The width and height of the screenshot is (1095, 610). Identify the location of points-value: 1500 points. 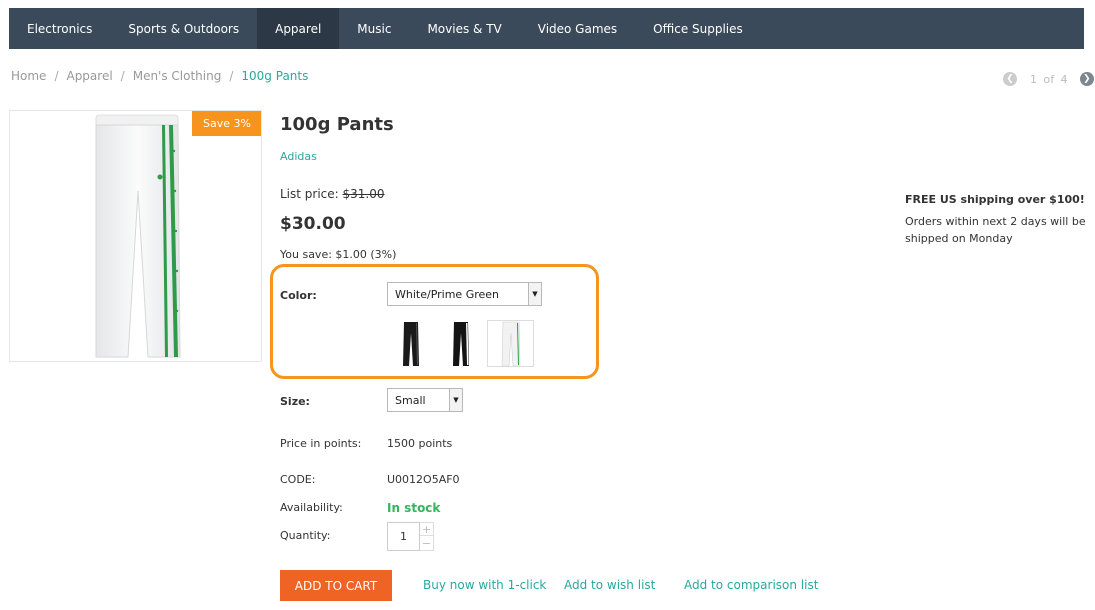
(420, 443).